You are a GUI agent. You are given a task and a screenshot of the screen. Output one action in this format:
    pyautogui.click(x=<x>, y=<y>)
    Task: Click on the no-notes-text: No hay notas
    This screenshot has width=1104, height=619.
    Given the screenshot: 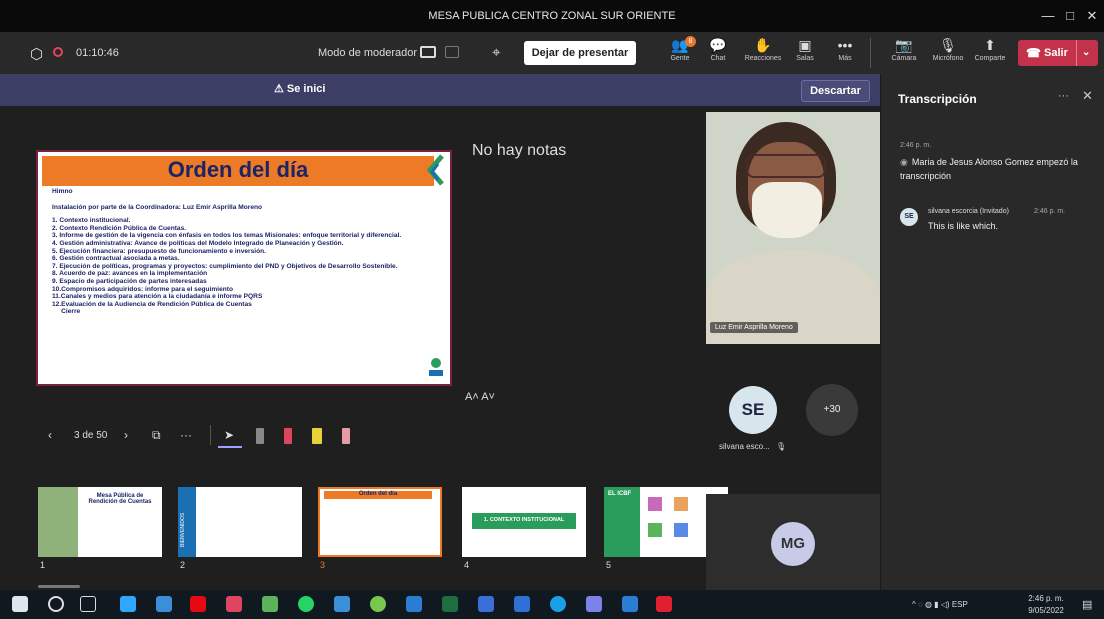 What is the action you would take?
    pyautogui.click(x=519, y=150)
    